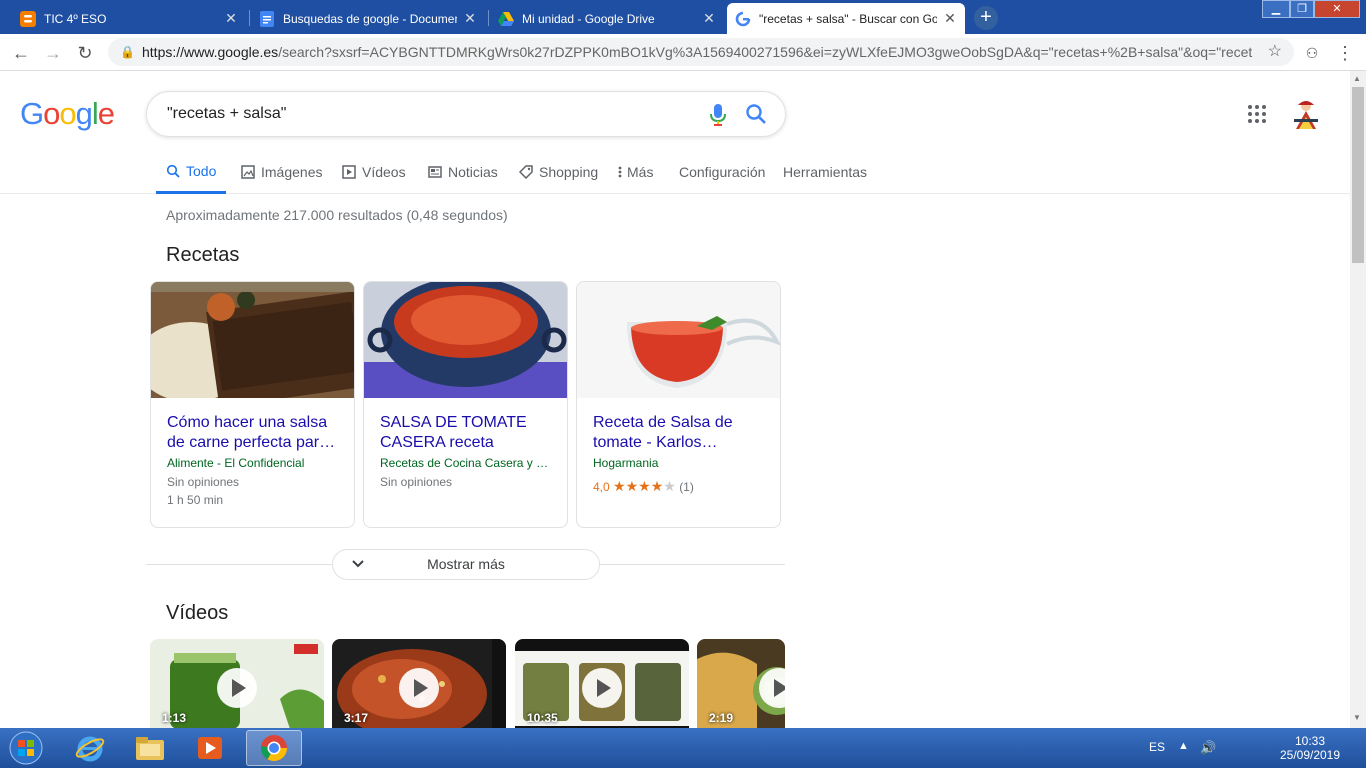  Describe the element at coordinates (210, 748) in the screenshot. I see `media-player-icon` at that location.